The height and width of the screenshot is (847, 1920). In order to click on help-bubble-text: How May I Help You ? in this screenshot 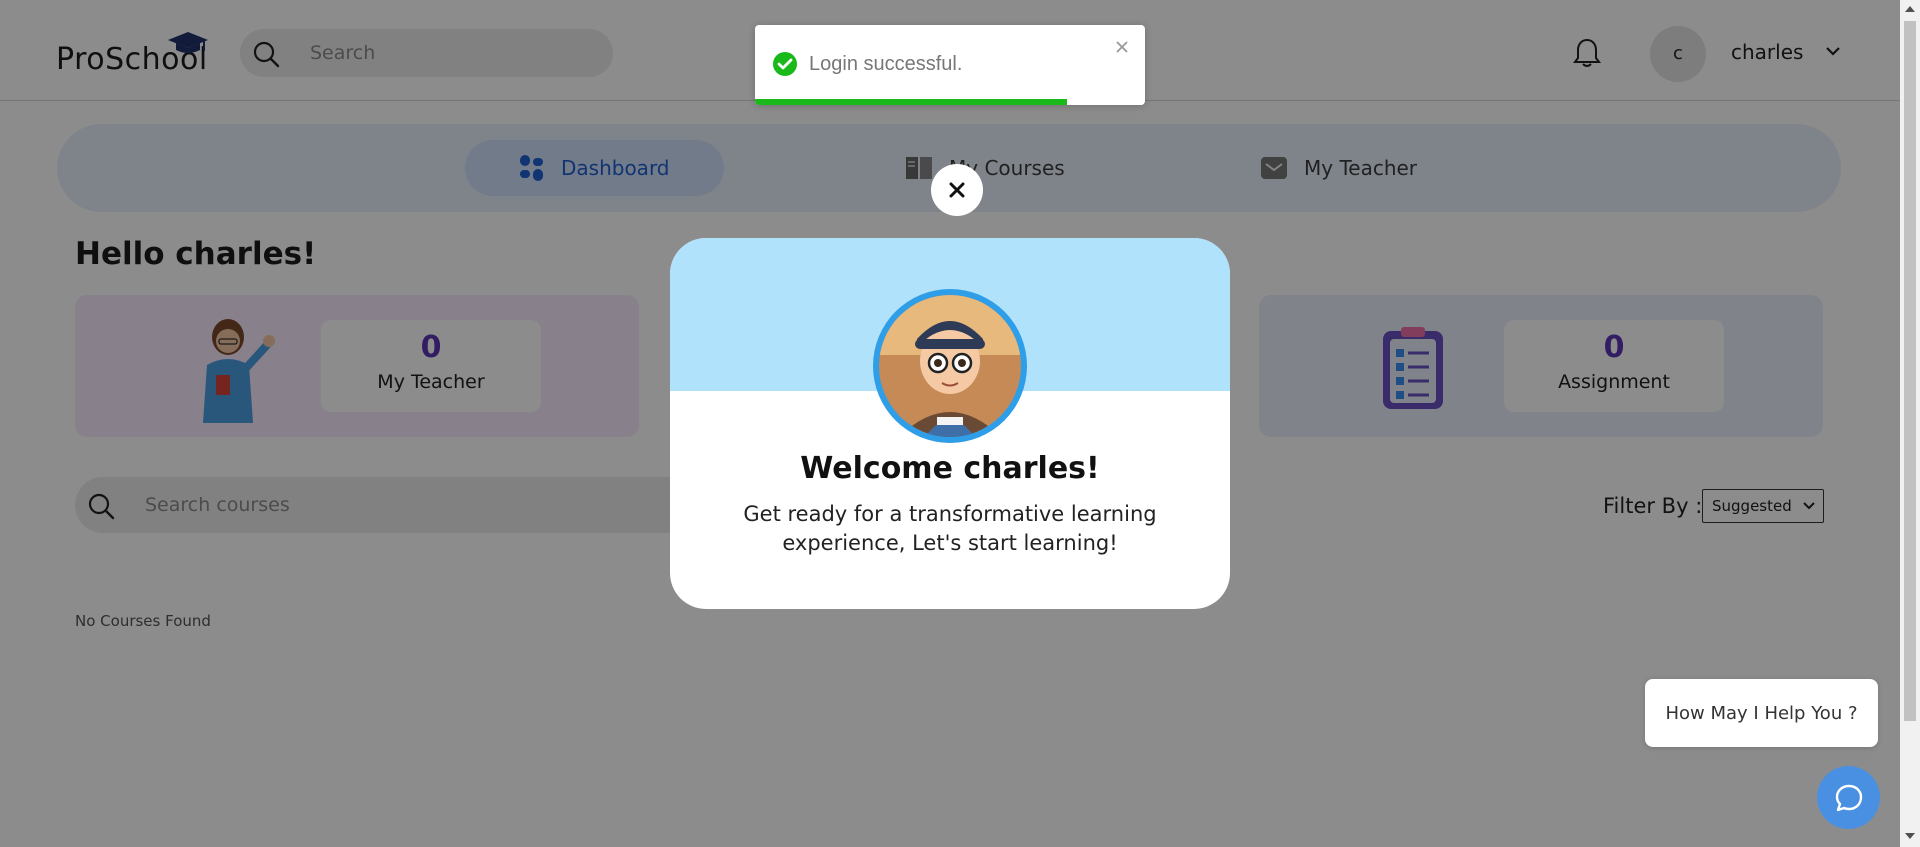, I will do `click(1761, 713)`.